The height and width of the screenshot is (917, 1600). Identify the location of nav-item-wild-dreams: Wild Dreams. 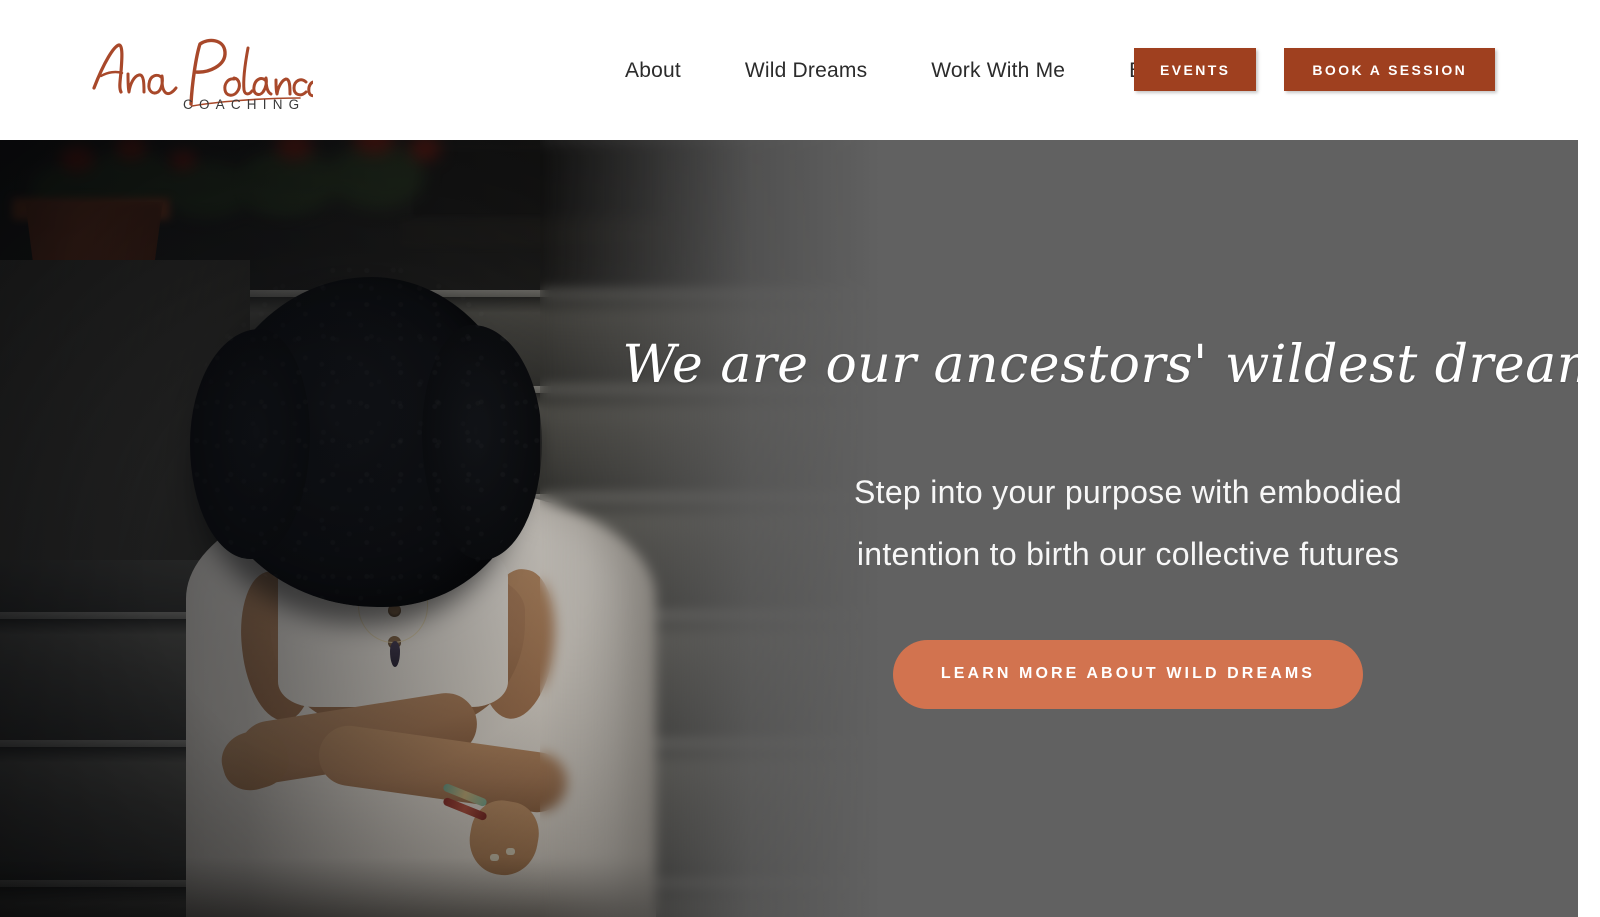
(806, 70).